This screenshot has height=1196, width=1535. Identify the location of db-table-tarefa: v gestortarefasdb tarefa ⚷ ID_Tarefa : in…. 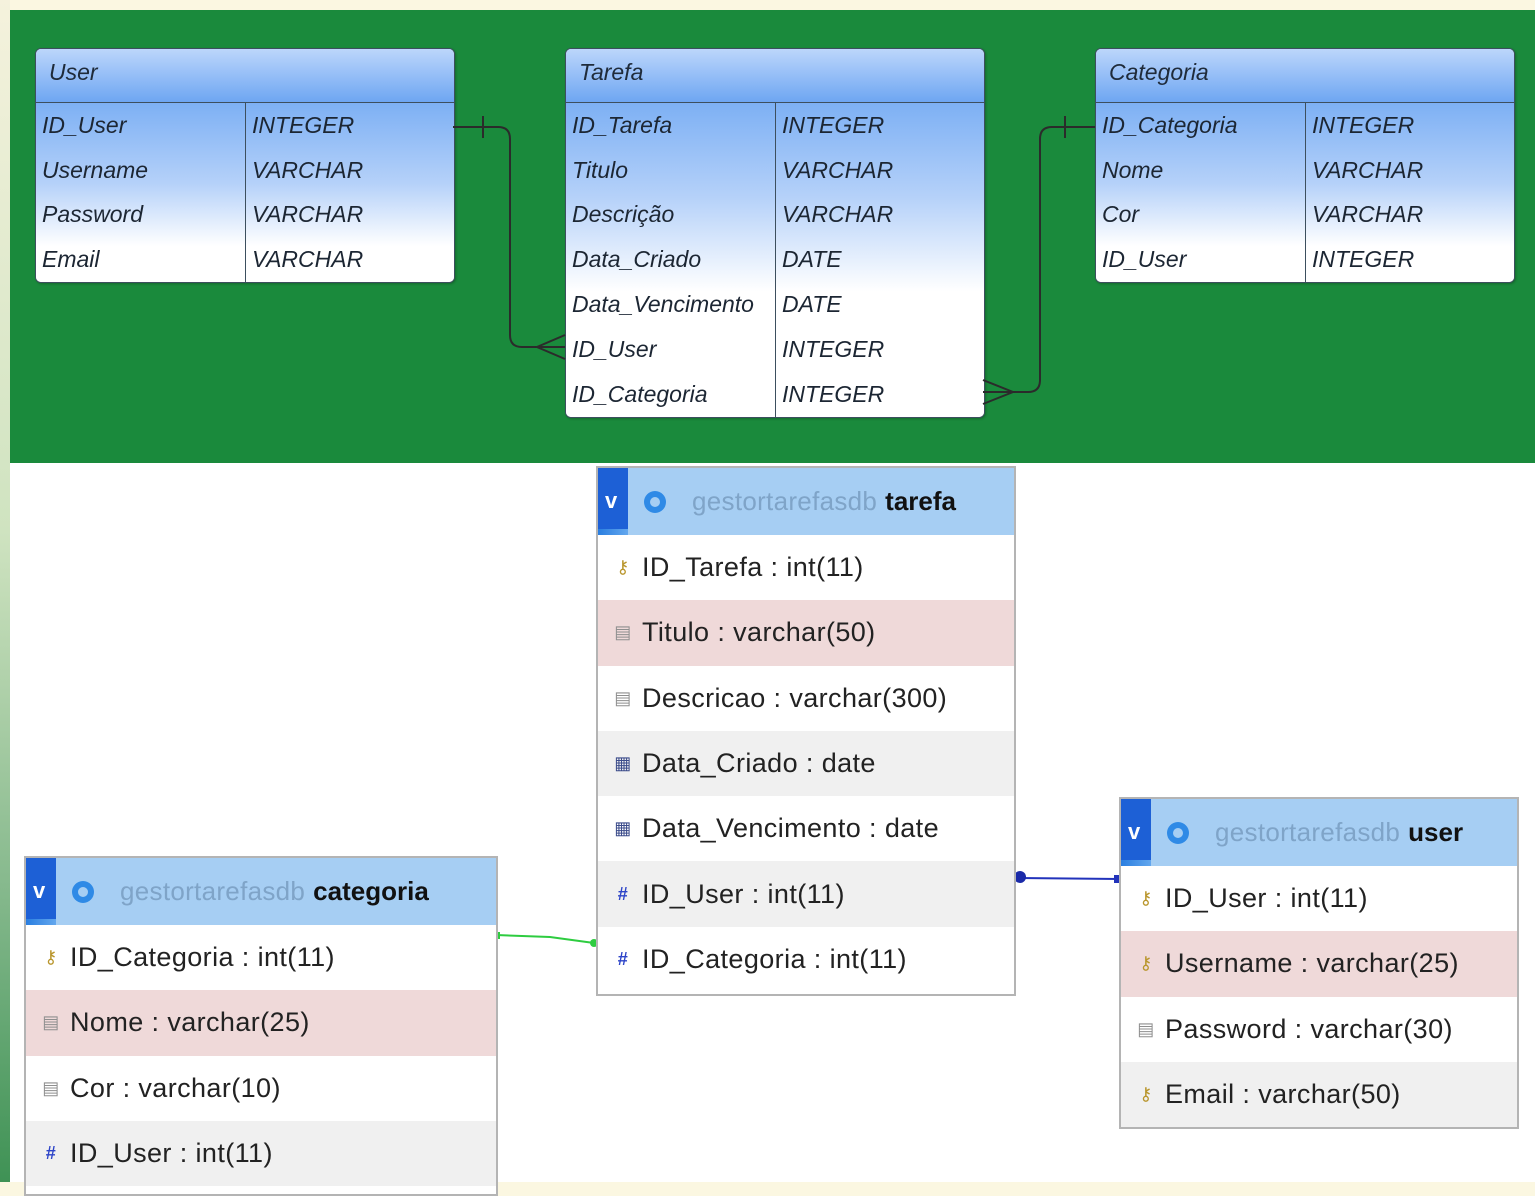
(806, 731).